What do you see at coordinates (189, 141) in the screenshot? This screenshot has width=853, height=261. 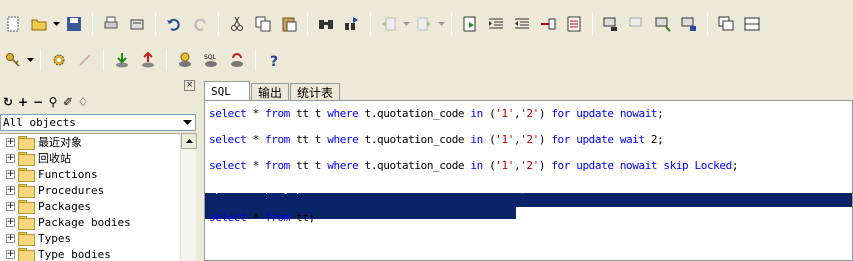 I see `scroll-up-icon` at bounding box center [189, 141].